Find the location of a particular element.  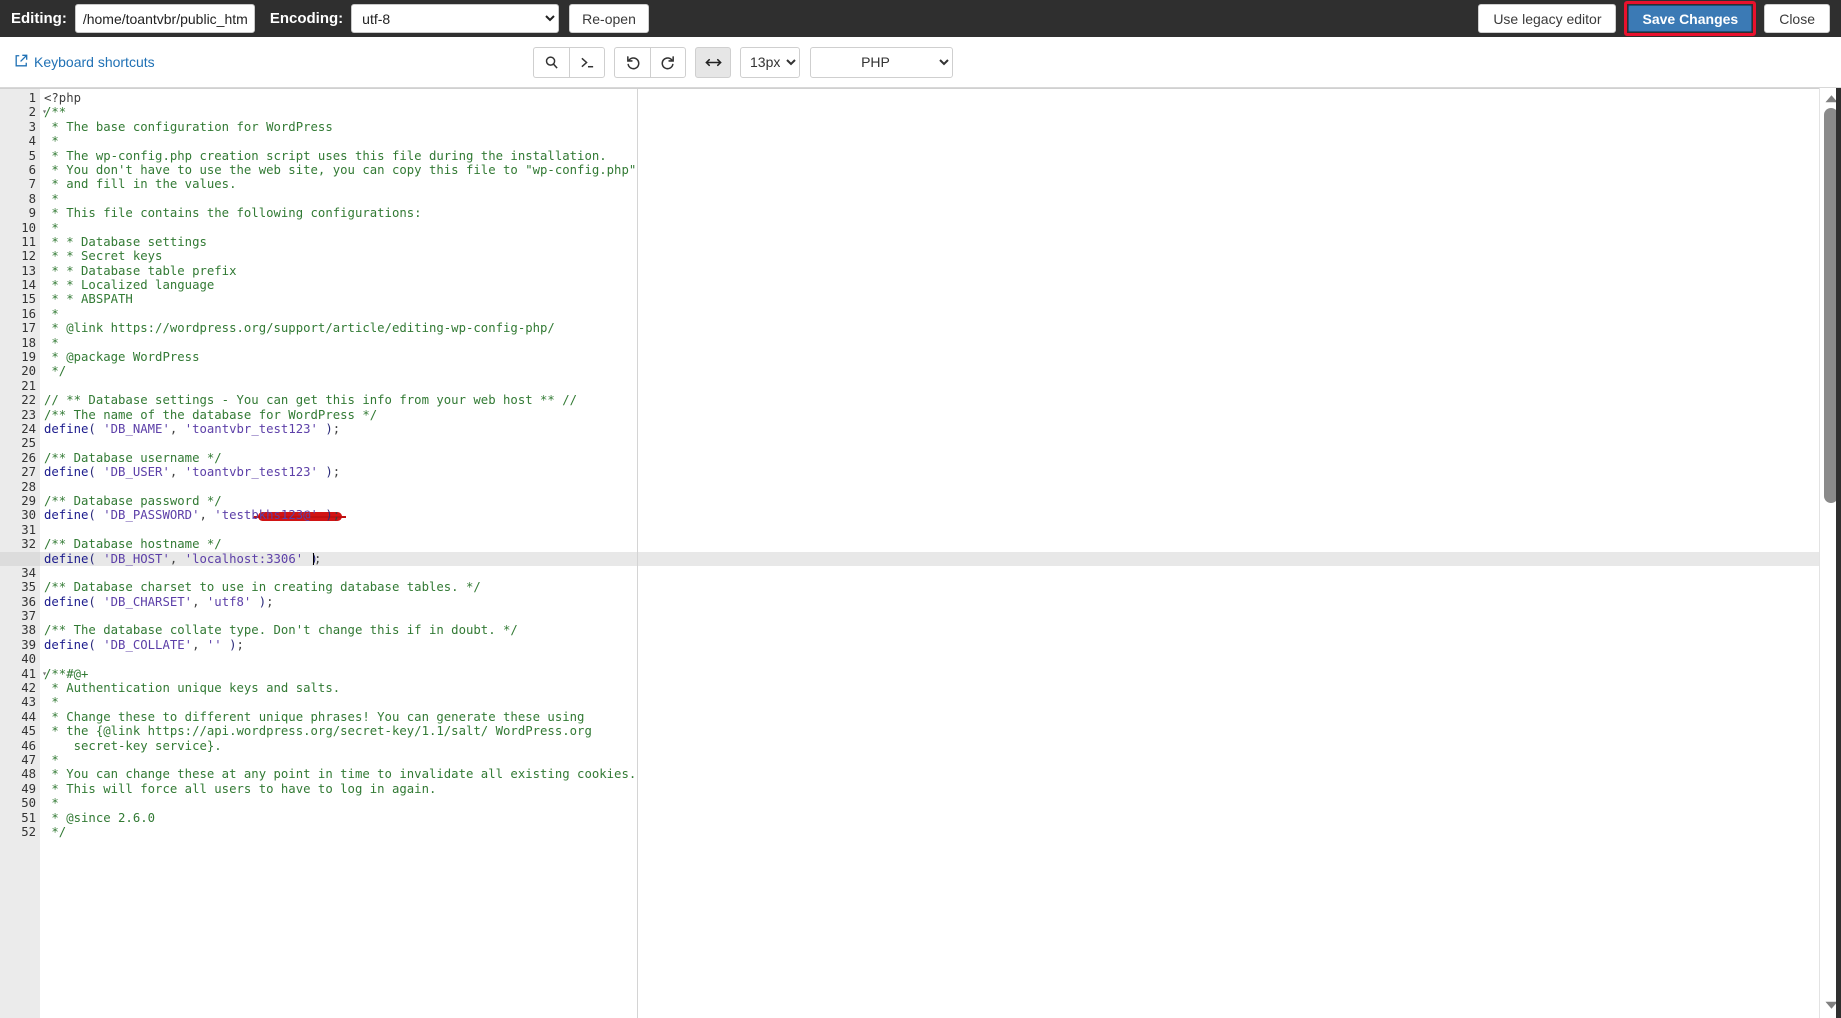

code-line: * and fill in the values. is located at coordinates (940, 184).